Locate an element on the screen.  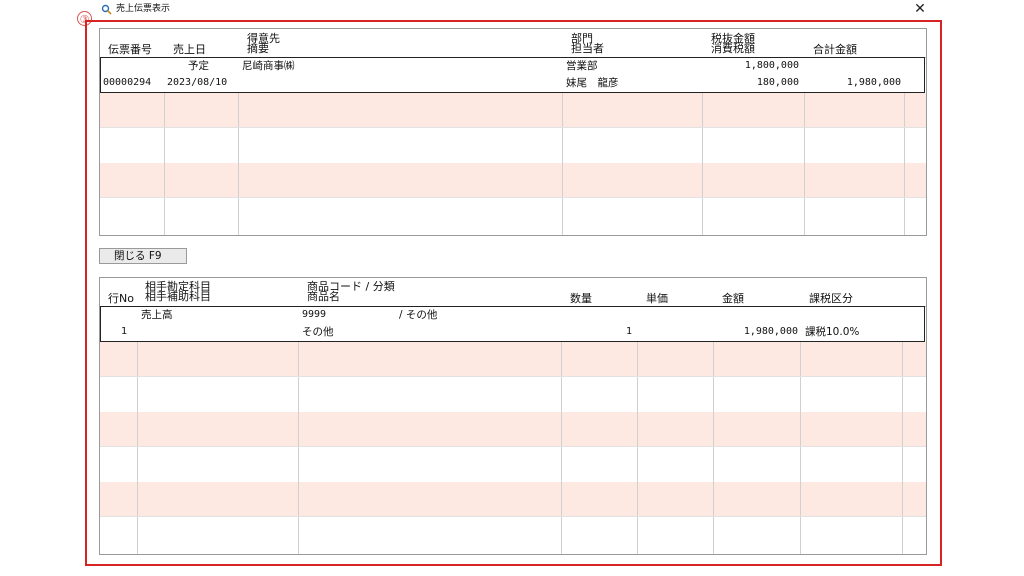
slip-number: 00000294 is located at coordinates (127, 82).